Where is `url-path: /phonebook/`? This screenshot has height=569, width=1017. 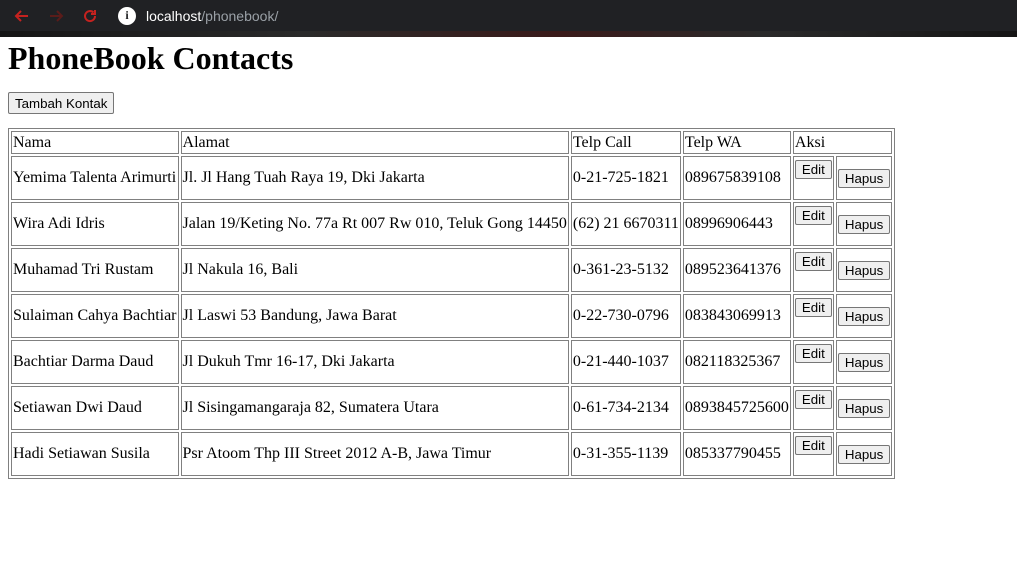
url-path: /phonebook/ is located at coordinates (240, 15).